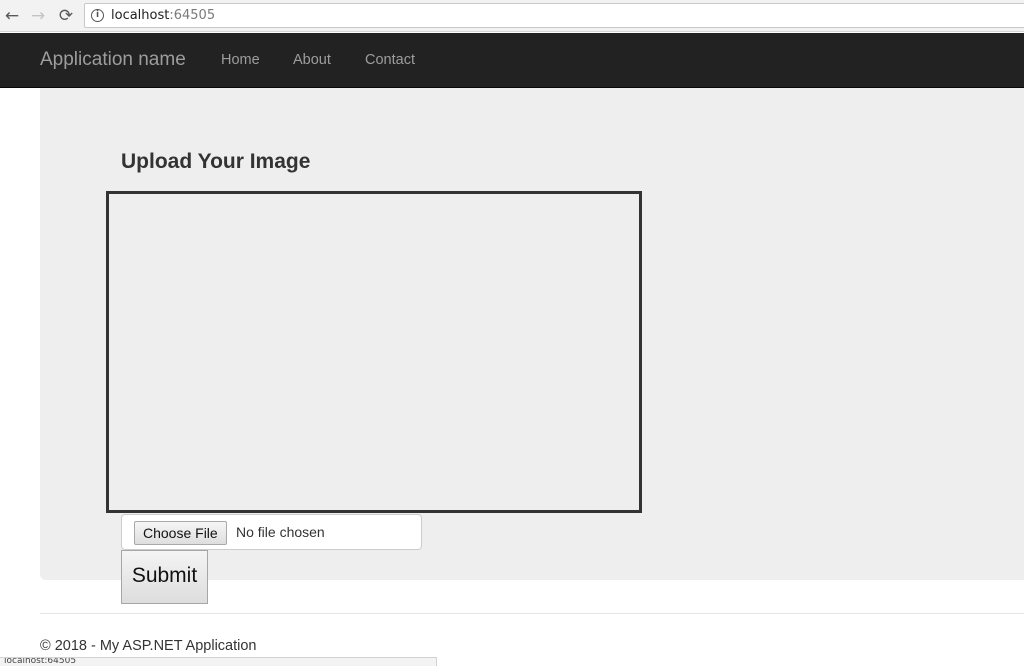  What do you see at coordinates (532, 613) in the screenshot?
I see `footer-divider` at bounding box center [532, 613].